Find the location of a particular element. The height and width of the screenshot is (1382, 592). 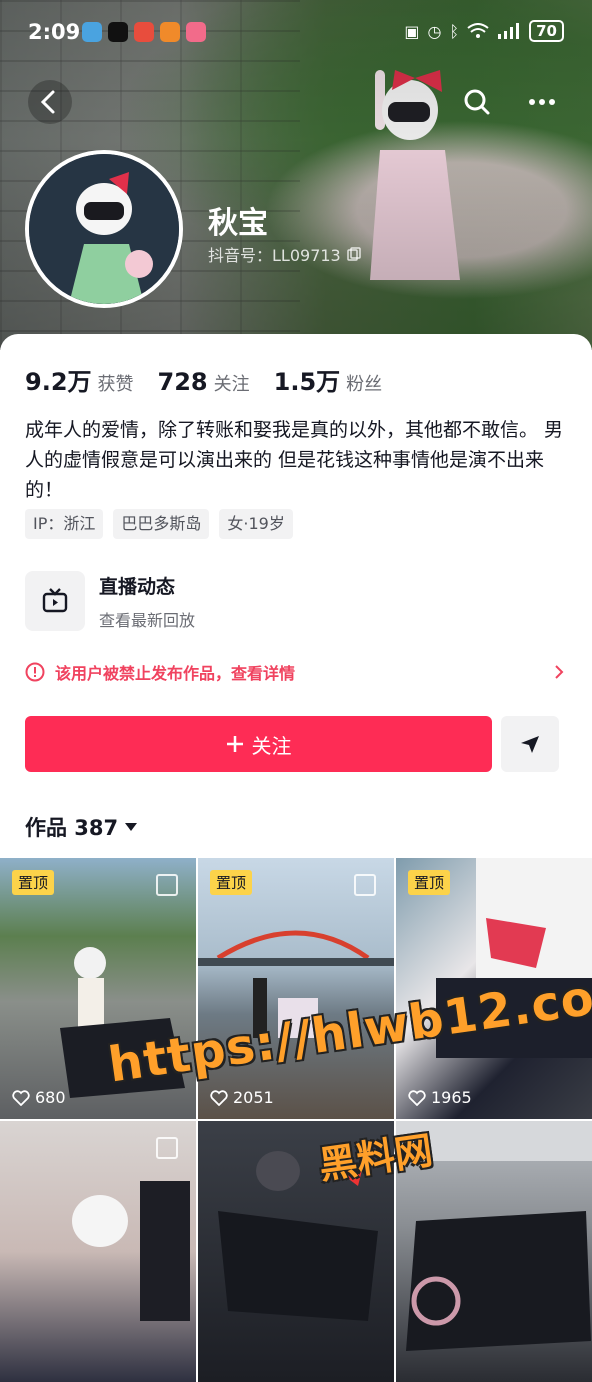

profile-stats: 9.2万 获赞 728 关注 1.5万 粉丝 is located at coordinates (203, 379).